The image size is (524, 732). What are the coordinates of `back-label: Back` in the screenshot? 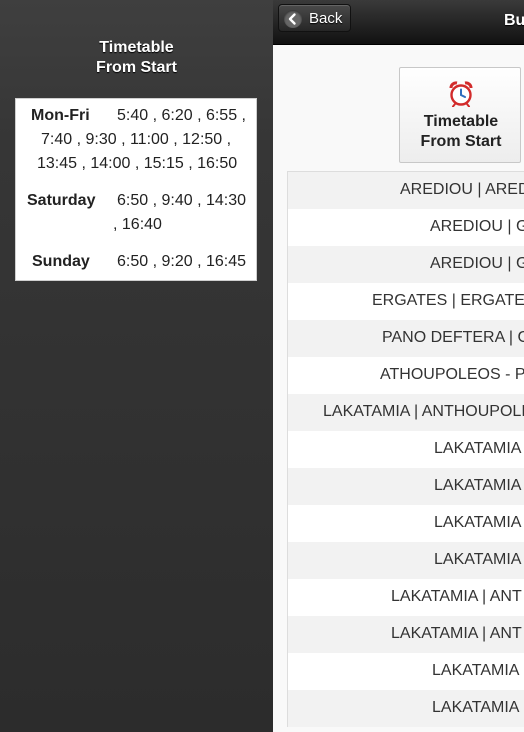 It's located at (326, 18).